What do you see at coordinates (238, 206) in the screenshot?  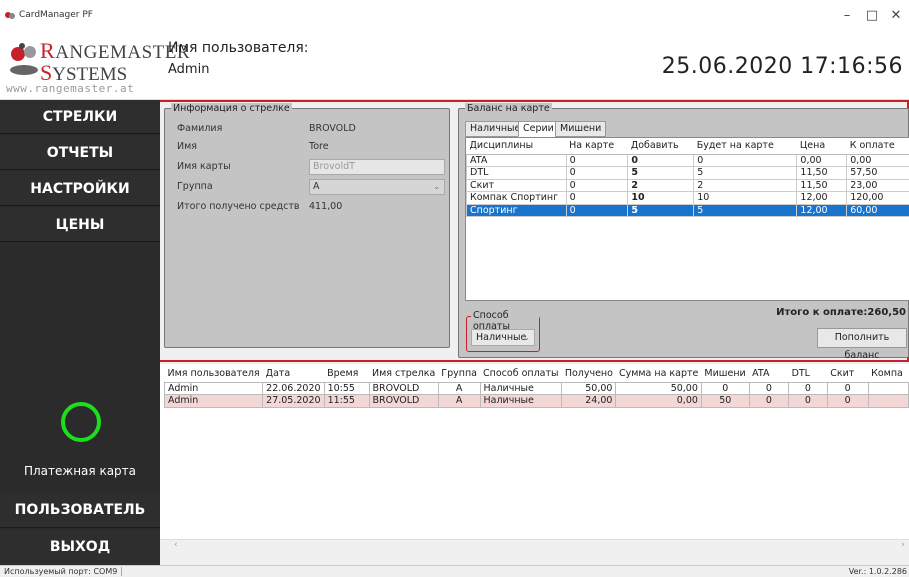 I see `total-received-label: Итого получено средств` at bounding box center [238, 206].